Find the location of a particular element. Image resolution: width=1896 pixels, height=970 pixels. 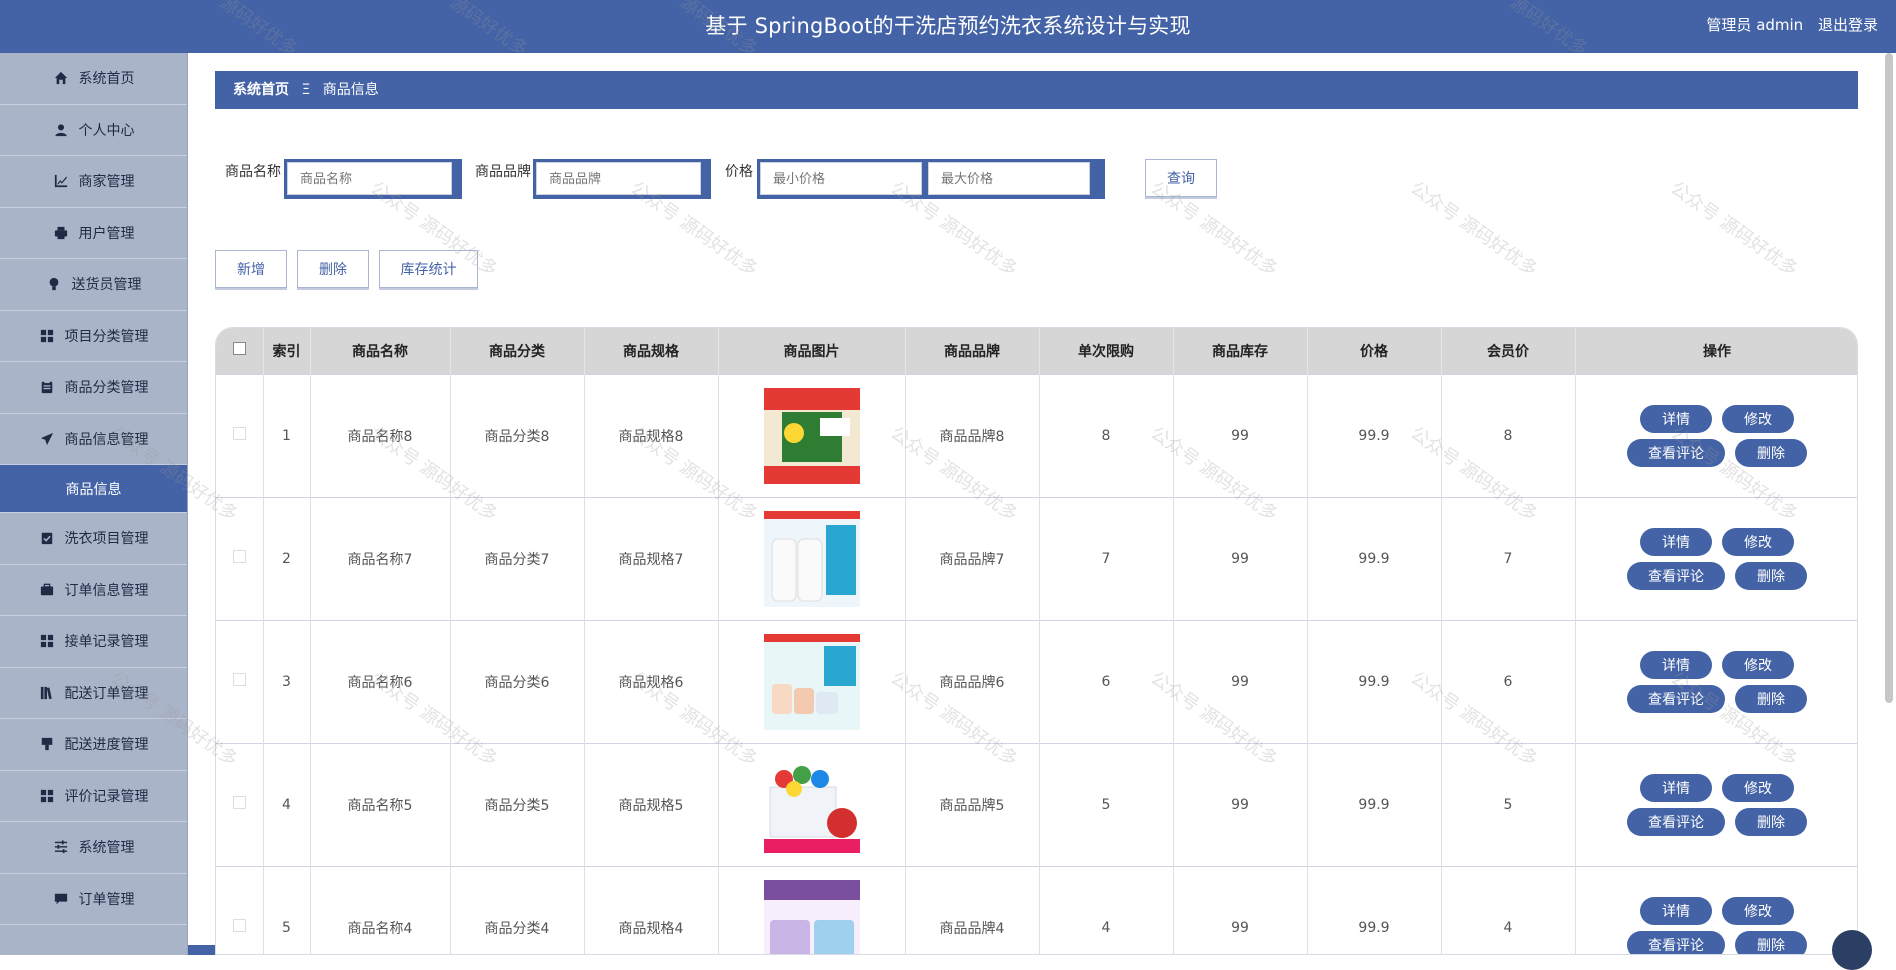

action-buttons: 新增 删除 库存统计 is located at coordinates (415, 271).